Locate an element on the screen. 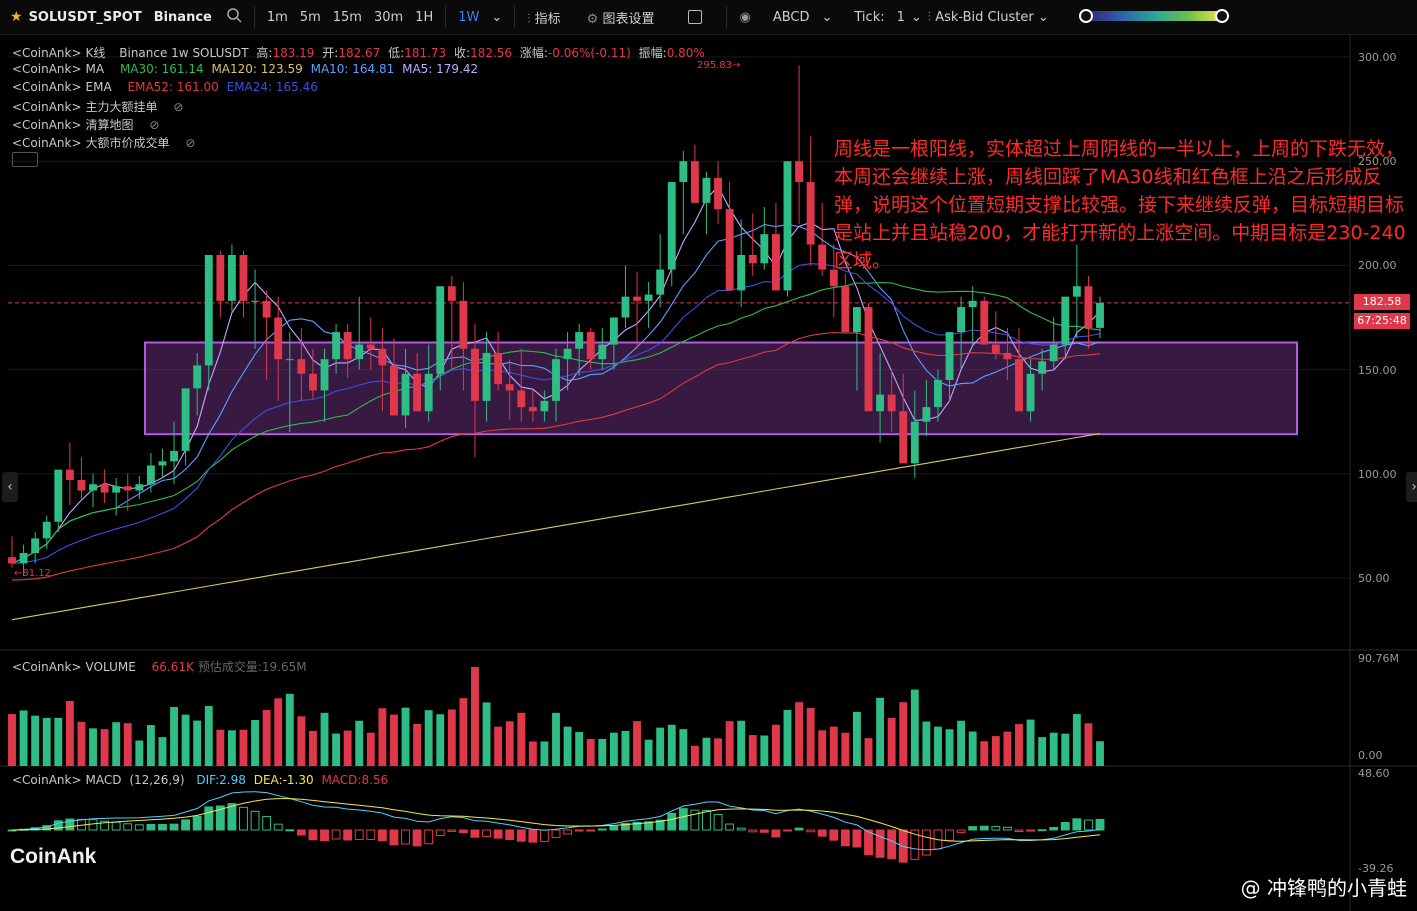 The width and height of the screenshot is (1417, 911). volume-axis-bottom: 0.00 is located at coordinates (1370, 755).